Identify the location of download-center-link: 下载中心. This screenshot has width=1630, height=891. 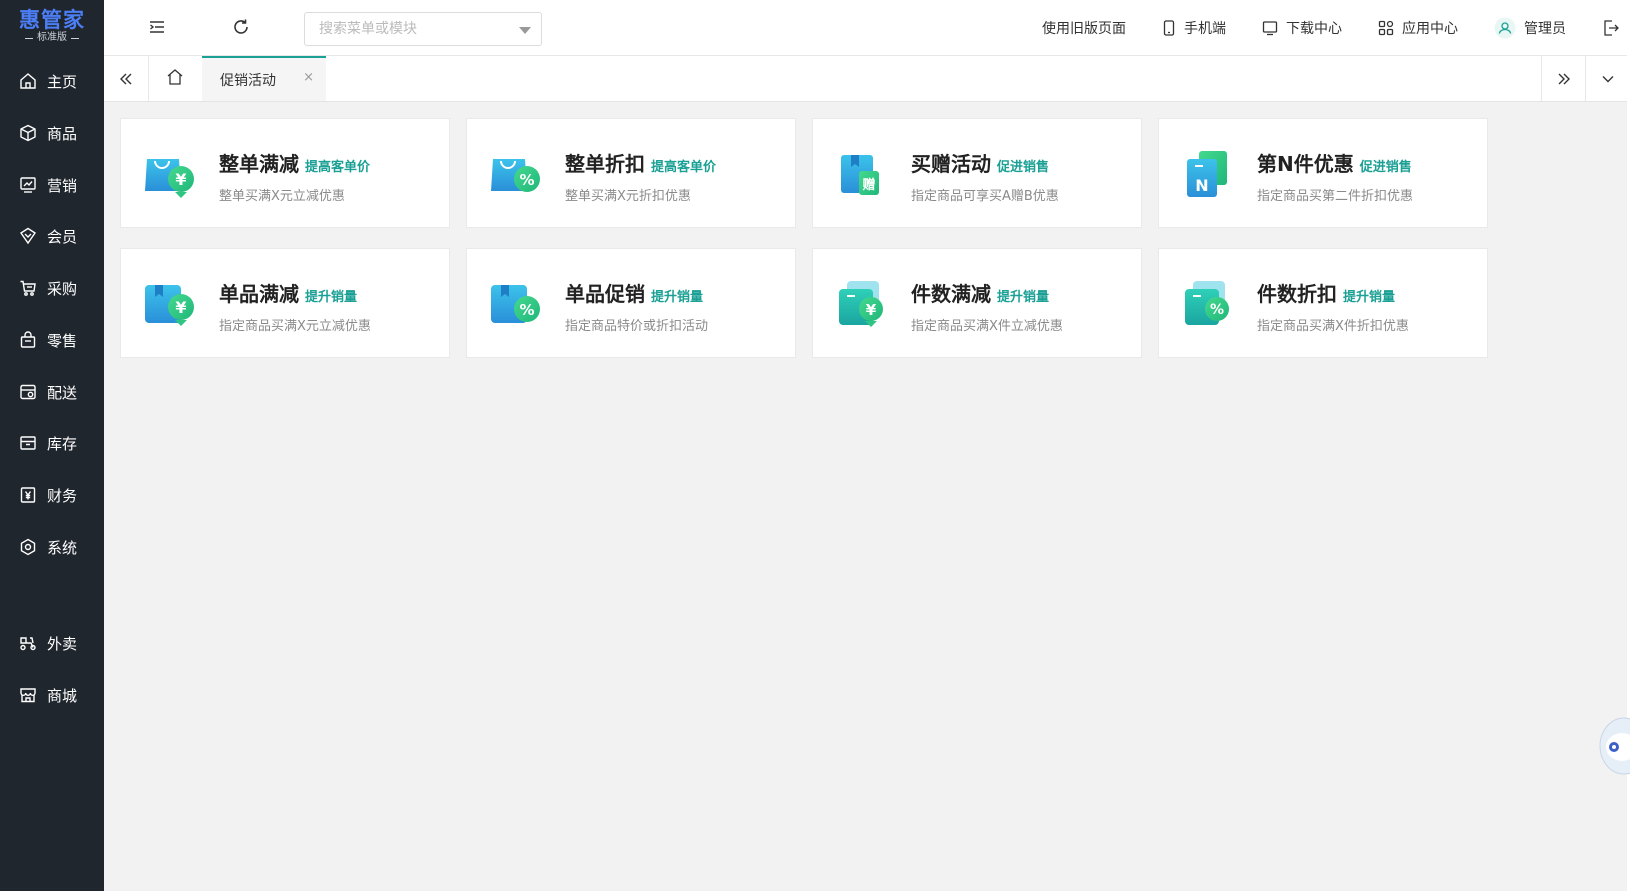
(1302, 28).